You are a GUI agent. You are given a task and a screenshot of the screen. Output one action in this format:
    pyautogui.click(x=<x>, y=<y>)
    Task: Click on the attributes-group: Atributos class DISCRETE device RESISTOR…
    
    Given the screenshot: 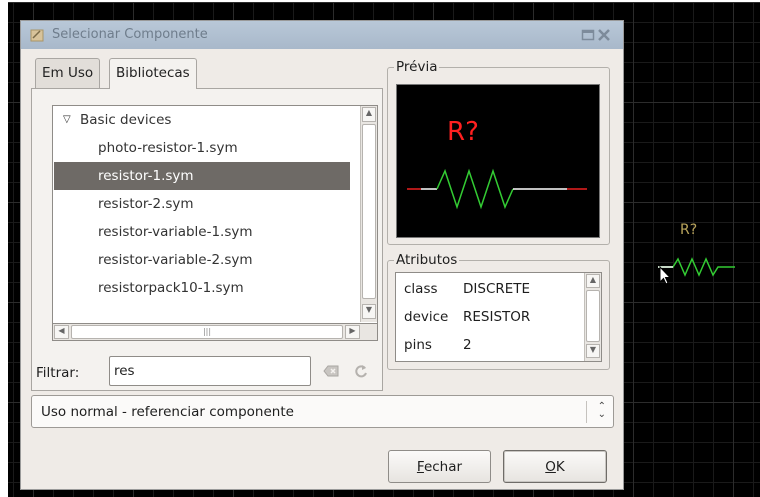 What is the action you would take?
    pyautogui.click(x=498, y=311)
    